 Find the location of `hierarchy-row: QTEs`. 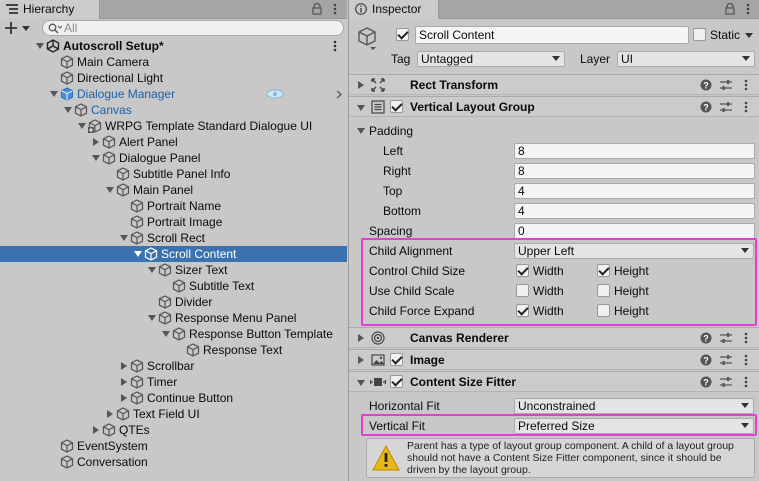

hierarchy-row: QTEs is located at coordinates (173, 430).